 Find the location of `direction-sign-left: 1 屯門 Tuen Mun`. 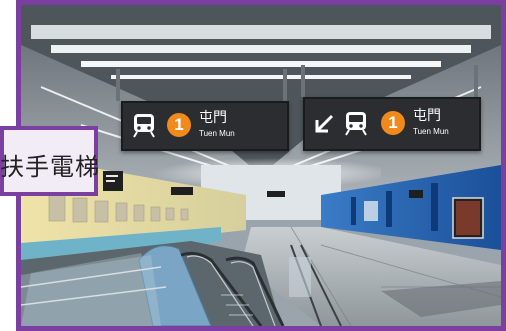

direction-sign-left: 1 屯門 Tuen Mun is located at coordinates (205, 126).